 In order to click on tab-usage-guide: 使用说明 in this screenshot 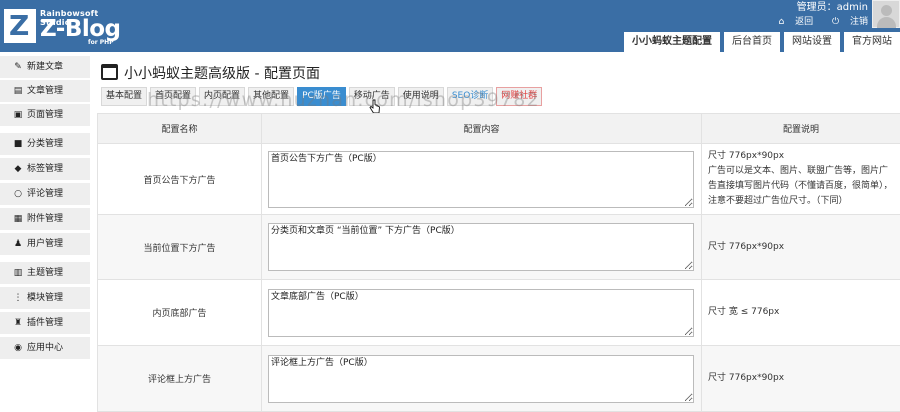, I will do `click(421, 96)`.